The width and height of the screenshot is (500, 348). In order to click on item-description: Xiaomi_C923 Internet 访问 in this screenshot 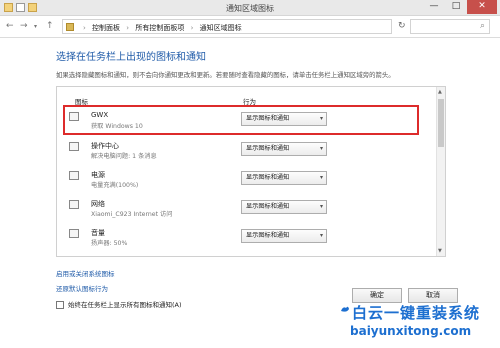, I will do `click(132, 214)`.